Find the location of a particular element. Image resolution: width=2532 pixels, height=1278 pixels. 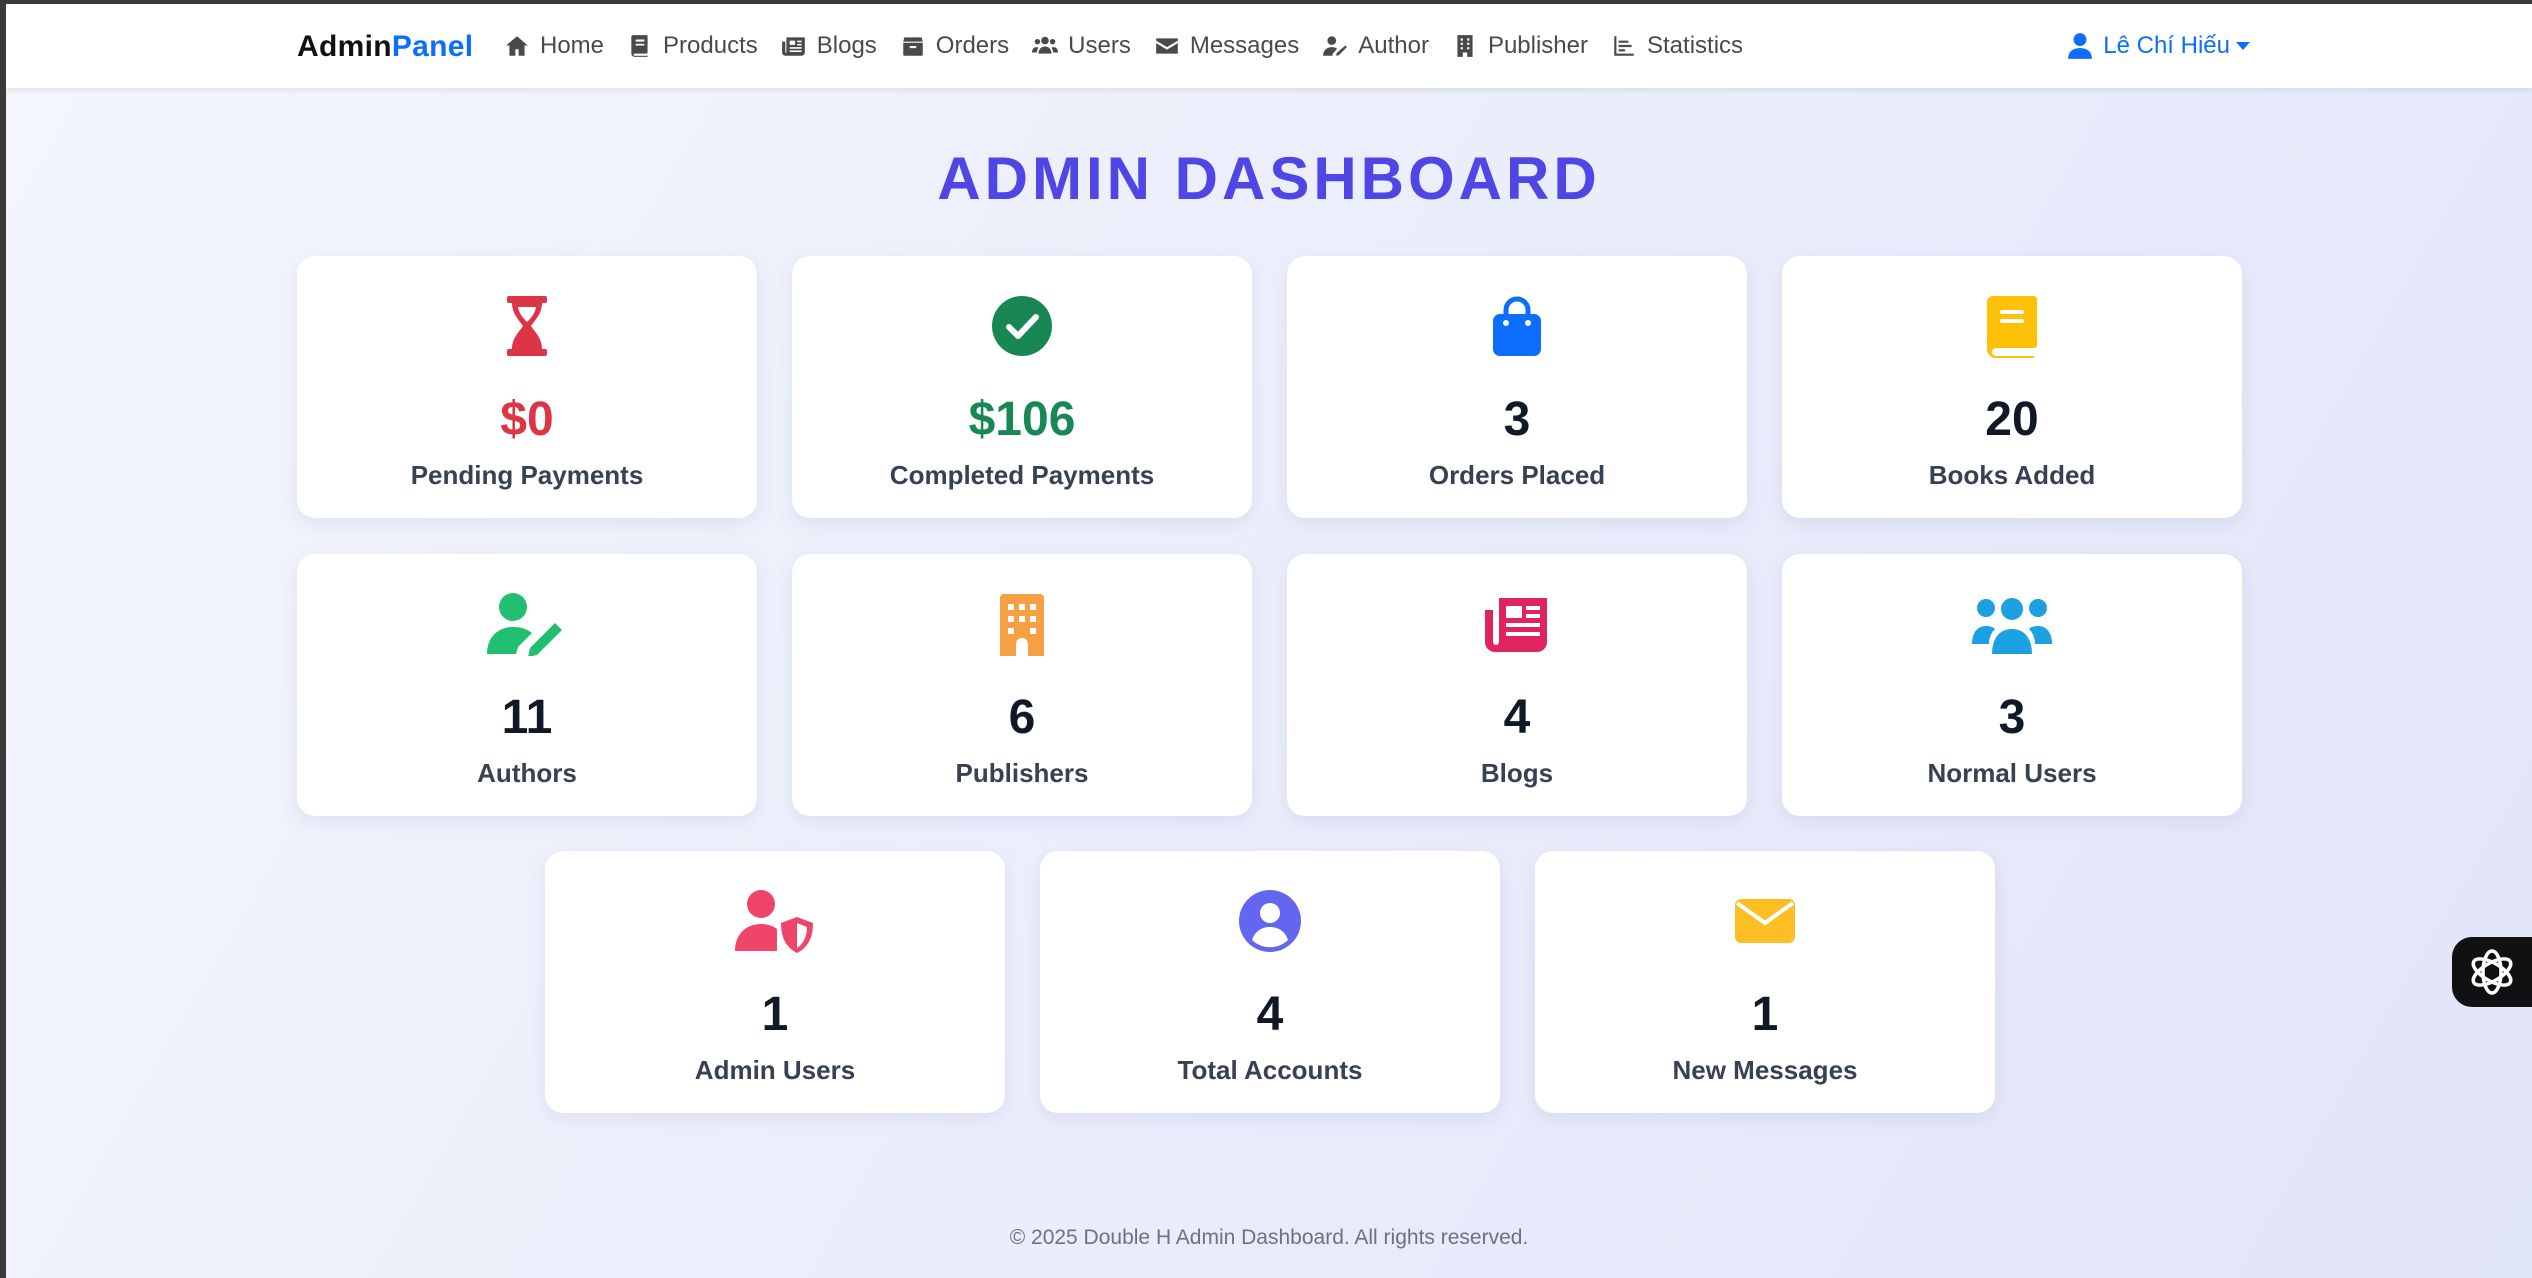

user-circle-icon is located at coordinates (1270, 921).